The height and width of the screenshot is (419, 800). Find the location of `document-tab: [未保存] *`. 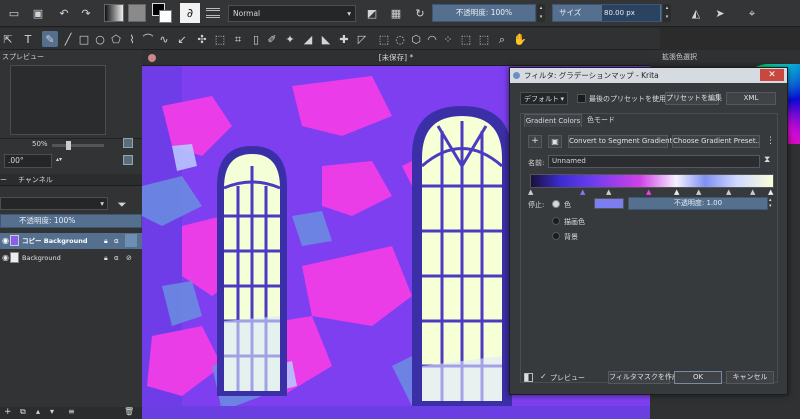

document-tab: [未保存] * is located at coordinates (396, 58).